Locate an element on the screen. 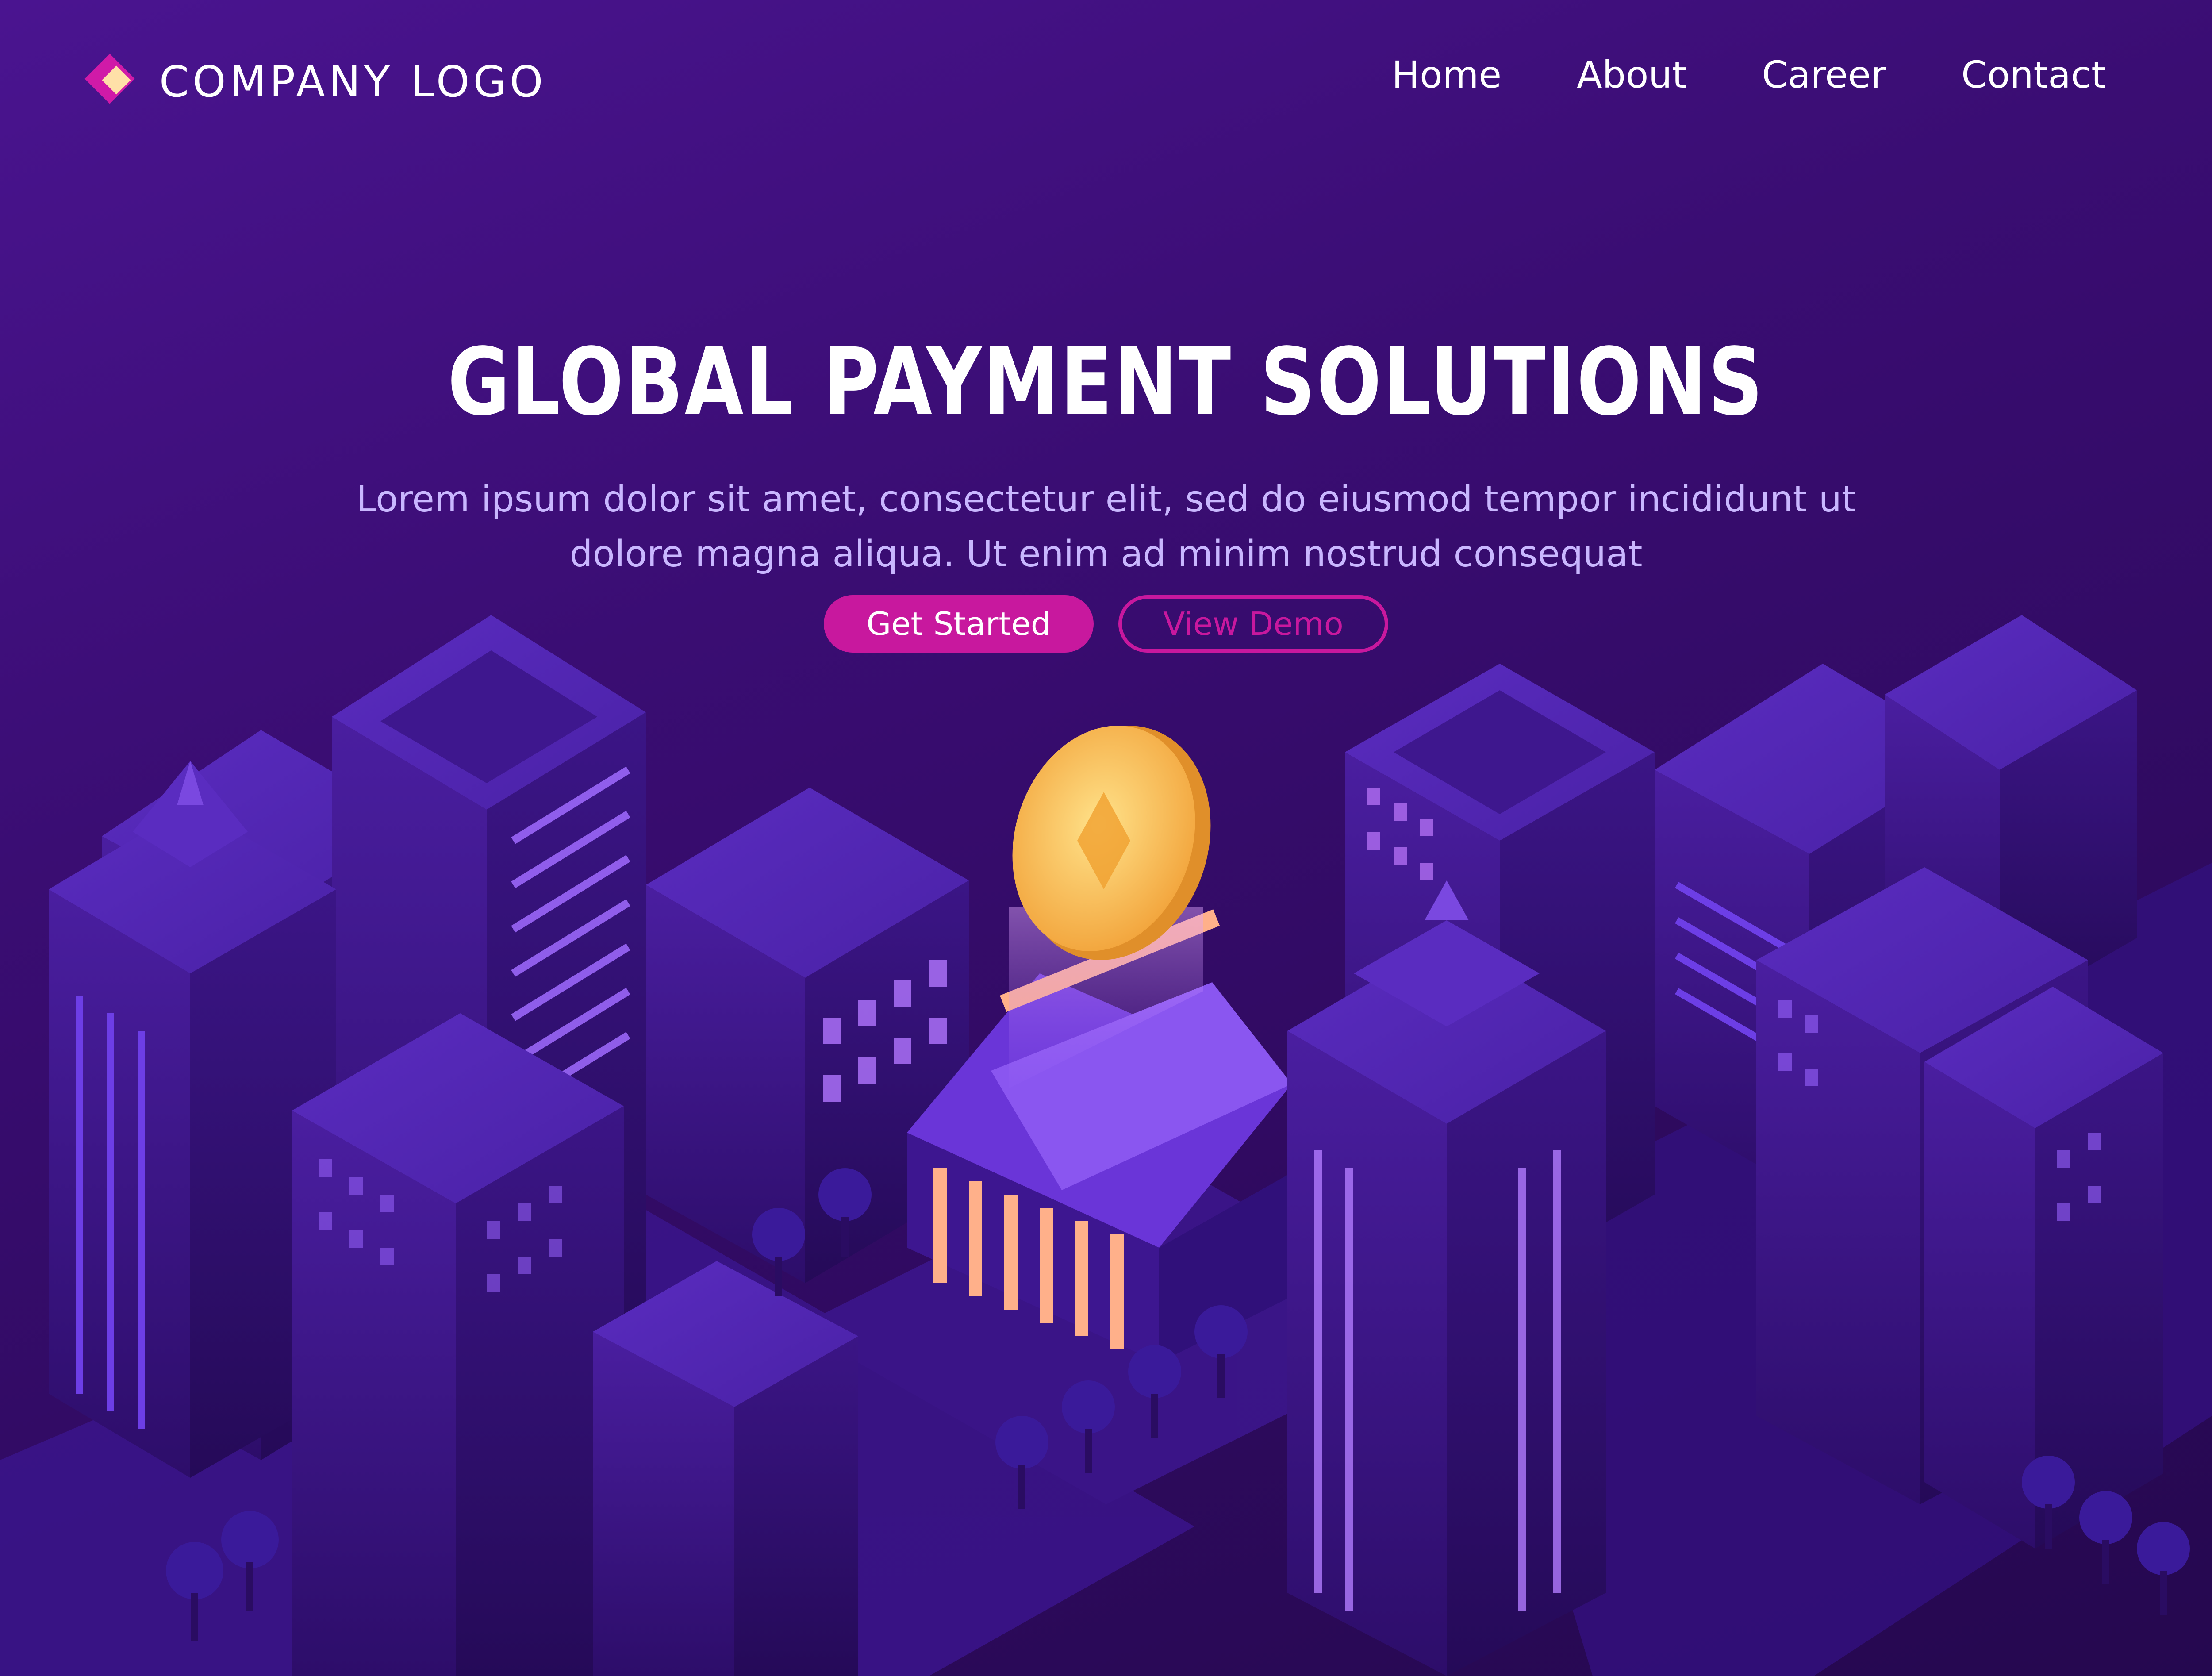 The height and width of the screenshot is (1676, 2212). site-header: COMPANY LOGO Home About Career Contact is located at coordinates (1106, 79).